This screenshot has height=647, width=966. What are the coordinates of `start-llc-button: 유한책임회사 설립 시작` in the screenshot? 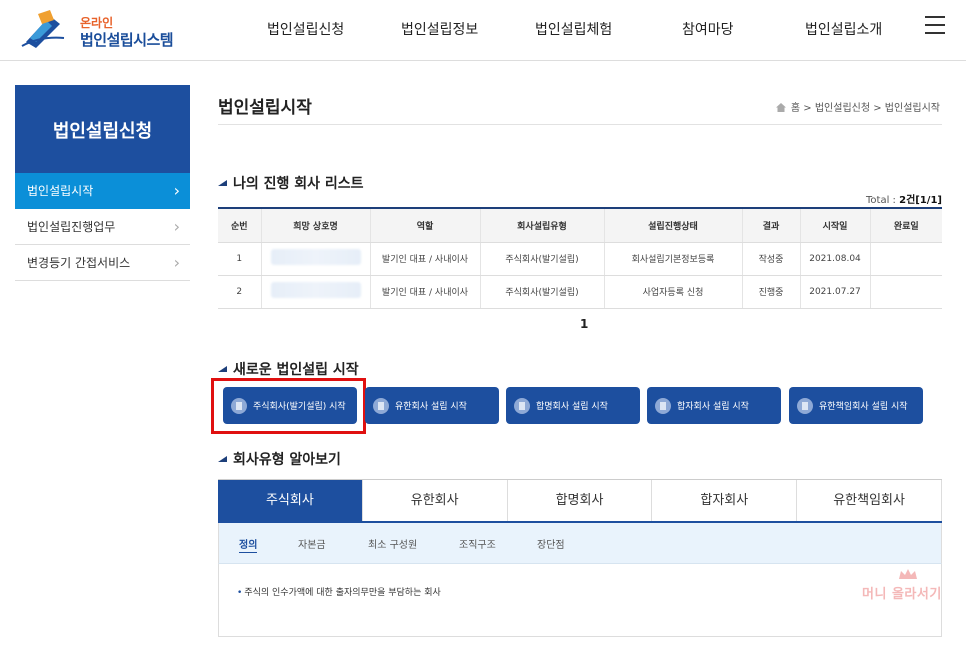 It's located at (856, 405).